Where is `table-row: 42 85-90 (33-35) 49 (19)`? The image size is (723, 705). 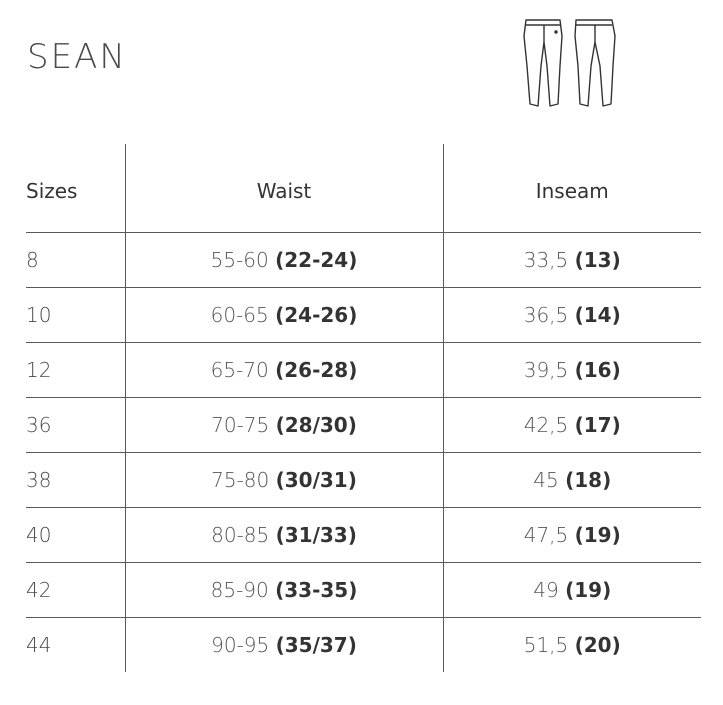
table-row: 42 85-90 (33-35) 49 (19) is located at coordinates (363, 590).